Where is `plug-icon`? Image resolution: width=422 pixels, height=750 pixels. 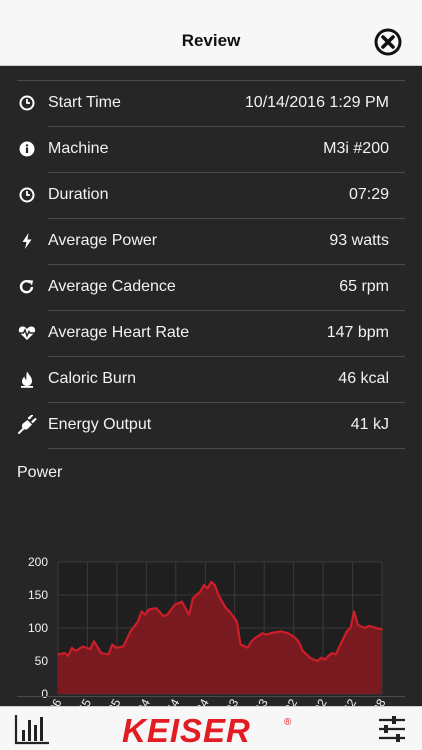 plug-icon is located at coordinates (27, 424).